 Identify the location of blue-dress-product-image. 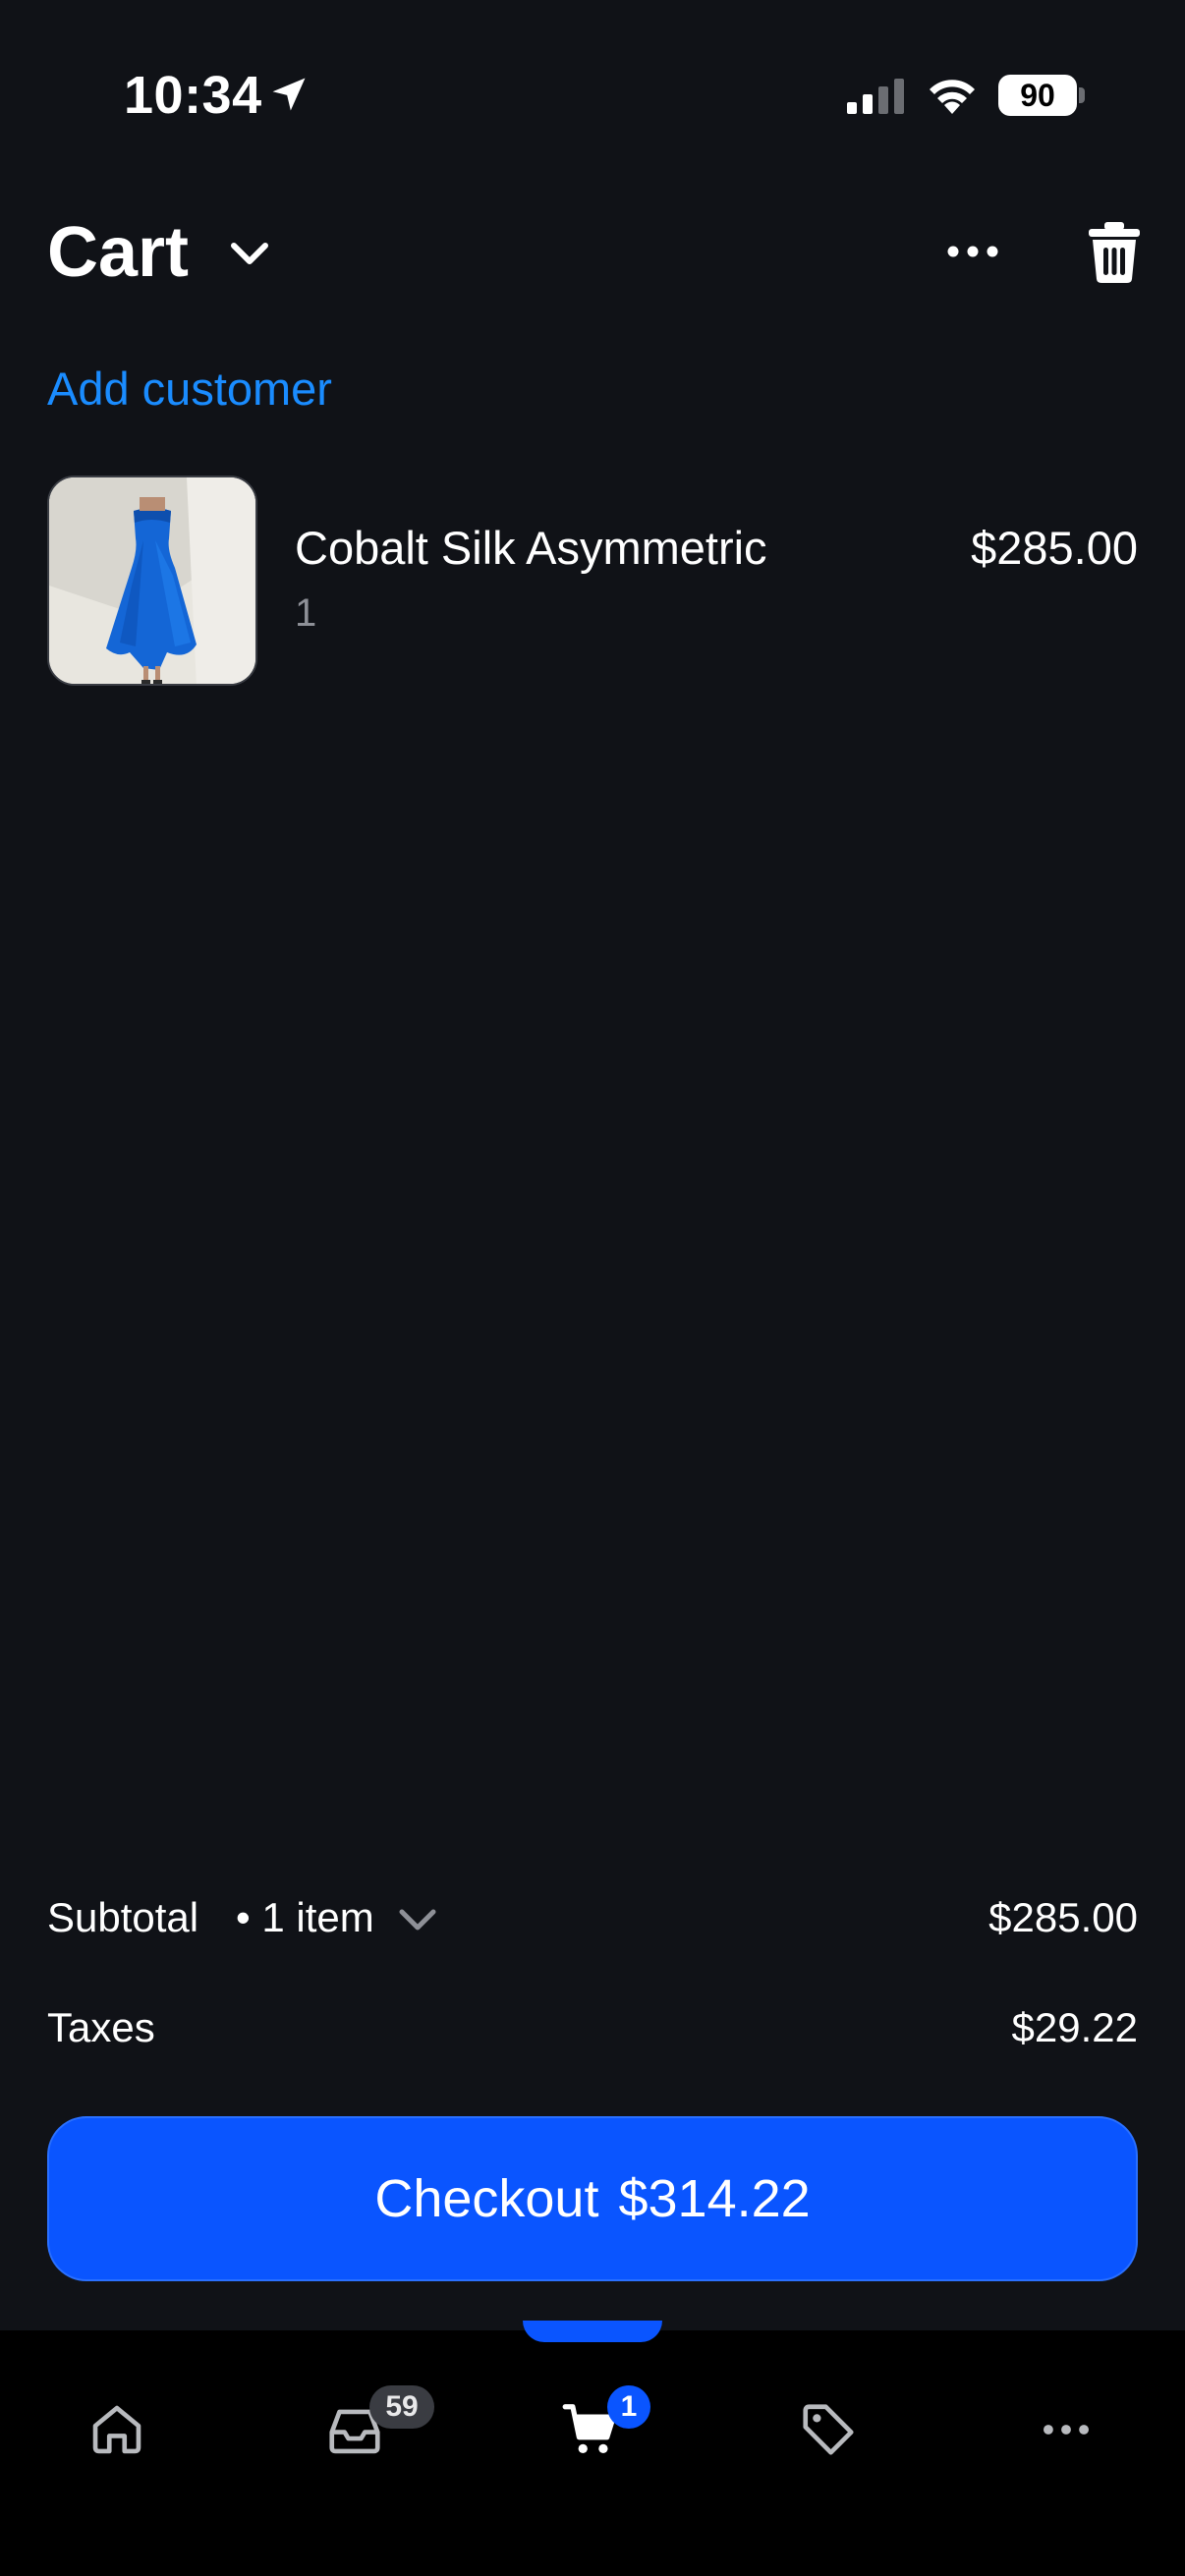
(152, 580).